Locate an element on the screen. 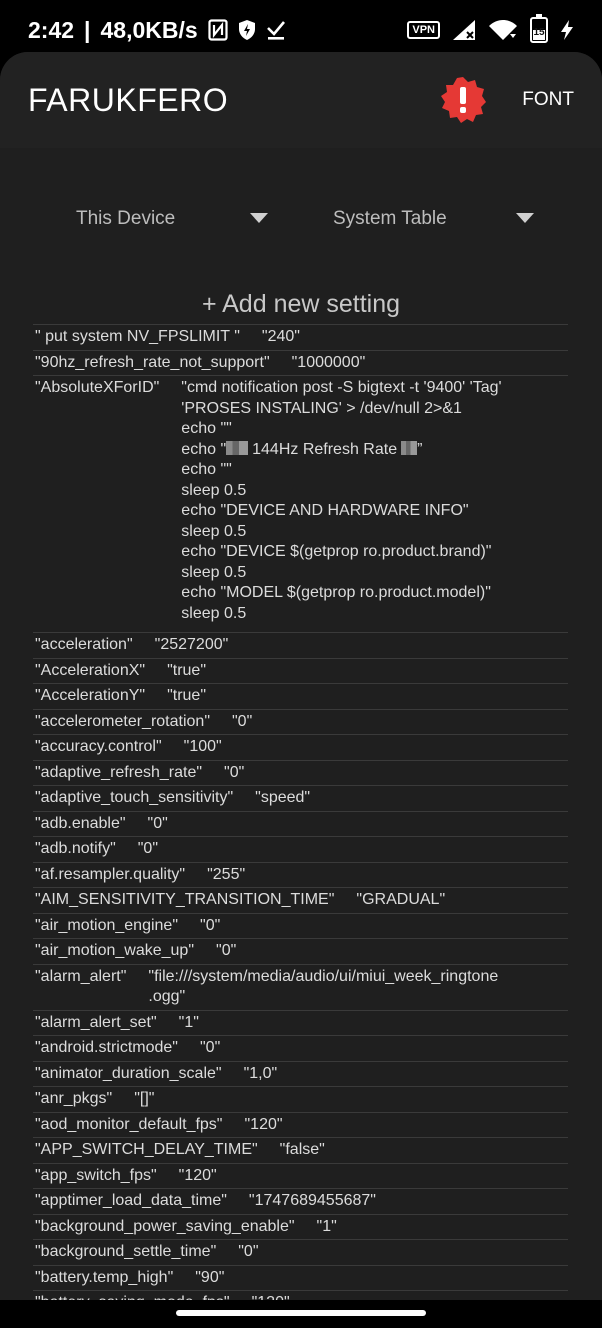 This screenshot has width=602, height=1328. setting-value: "1000000" is located at coordinates (328, 362).